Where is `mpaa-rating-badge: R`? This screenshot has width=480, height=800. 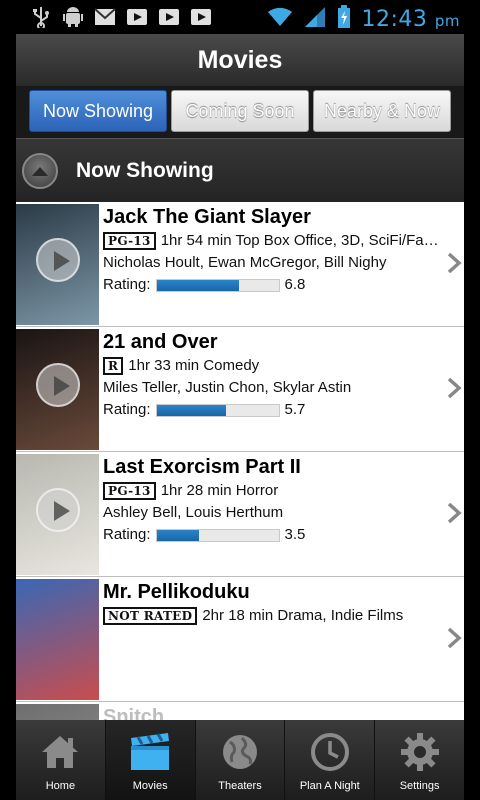 mpaa-rating-badge: R is located at coordinates (113, 366).